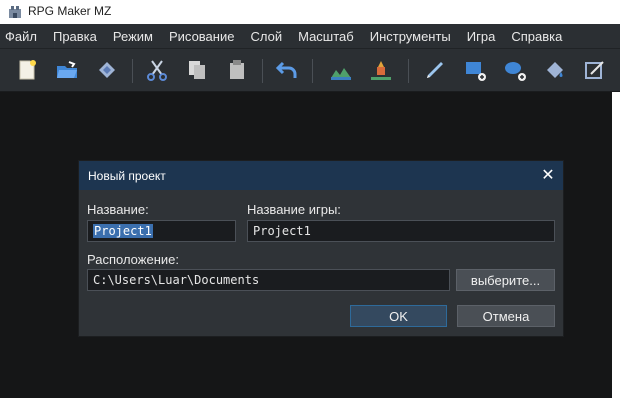 The height and width of the screenshot is (398, 620). I want to click on ok-button: OK, so click(398, 316).